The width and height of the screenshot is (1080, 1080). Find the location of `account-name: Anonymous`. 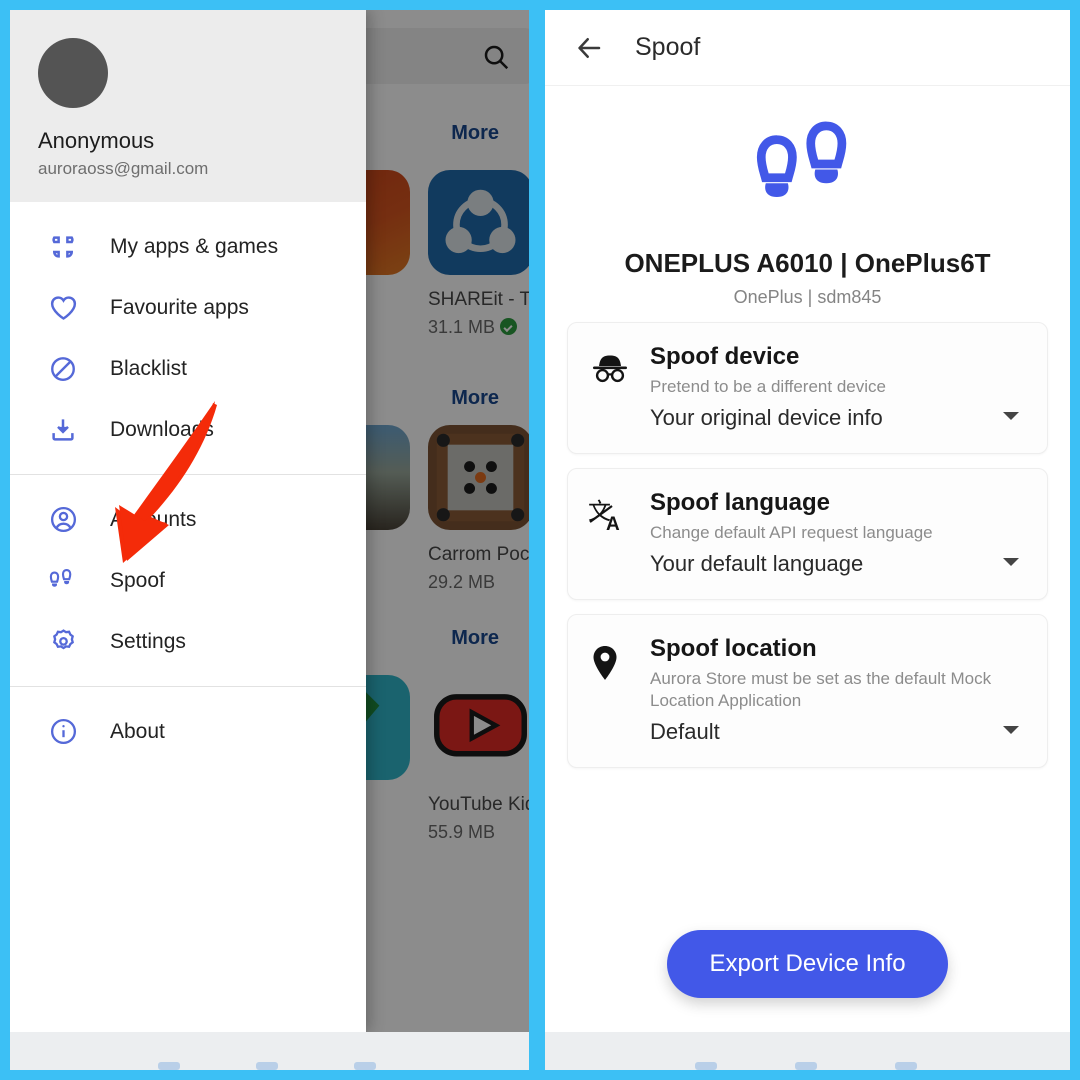

account-name: Anonymous is located at coordinates (96, 140).